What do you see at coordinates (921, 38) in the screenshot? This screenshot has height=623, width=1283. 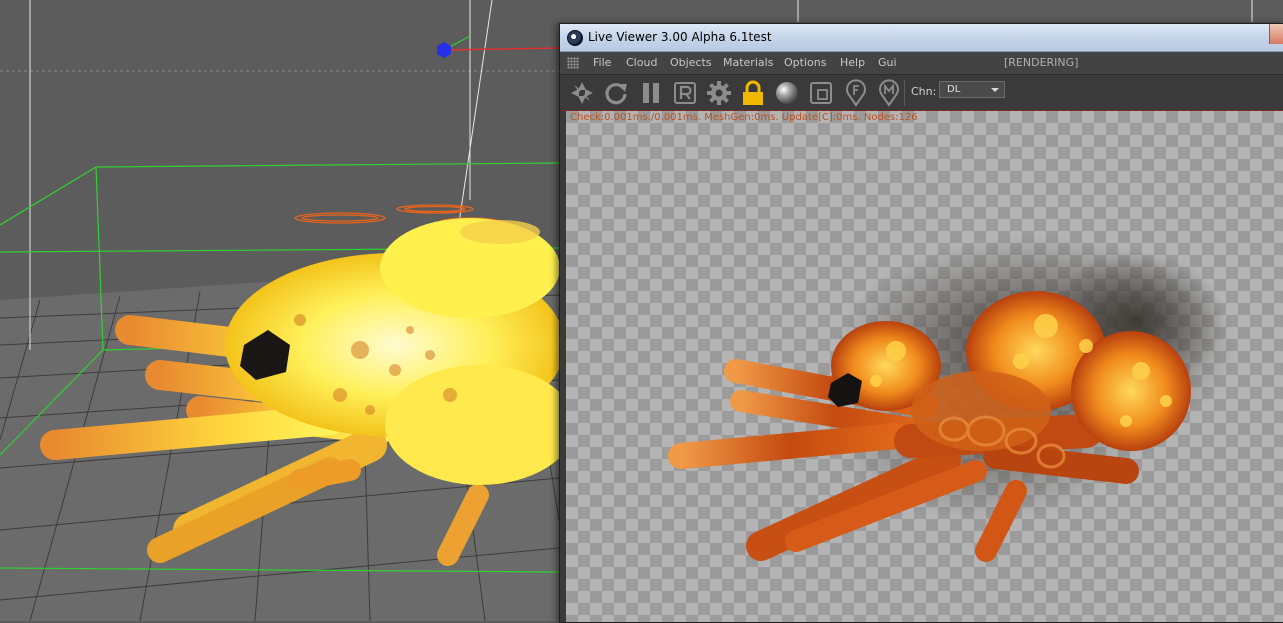 I see `title-bar: Live Viewer 3.00 Alpha 6.1test` at bounding box center [921, 38].